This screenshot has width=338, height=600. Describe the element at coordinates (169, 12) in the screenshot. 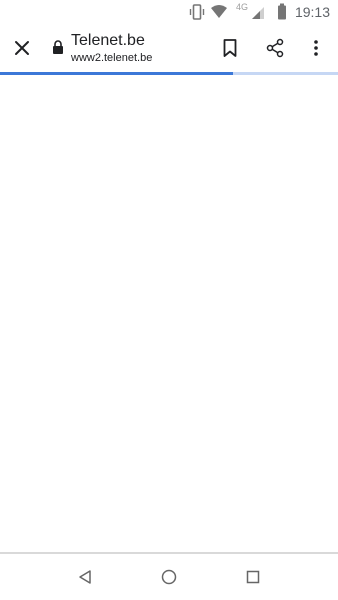

I see `status-bar: 4G 19:13` at that location.